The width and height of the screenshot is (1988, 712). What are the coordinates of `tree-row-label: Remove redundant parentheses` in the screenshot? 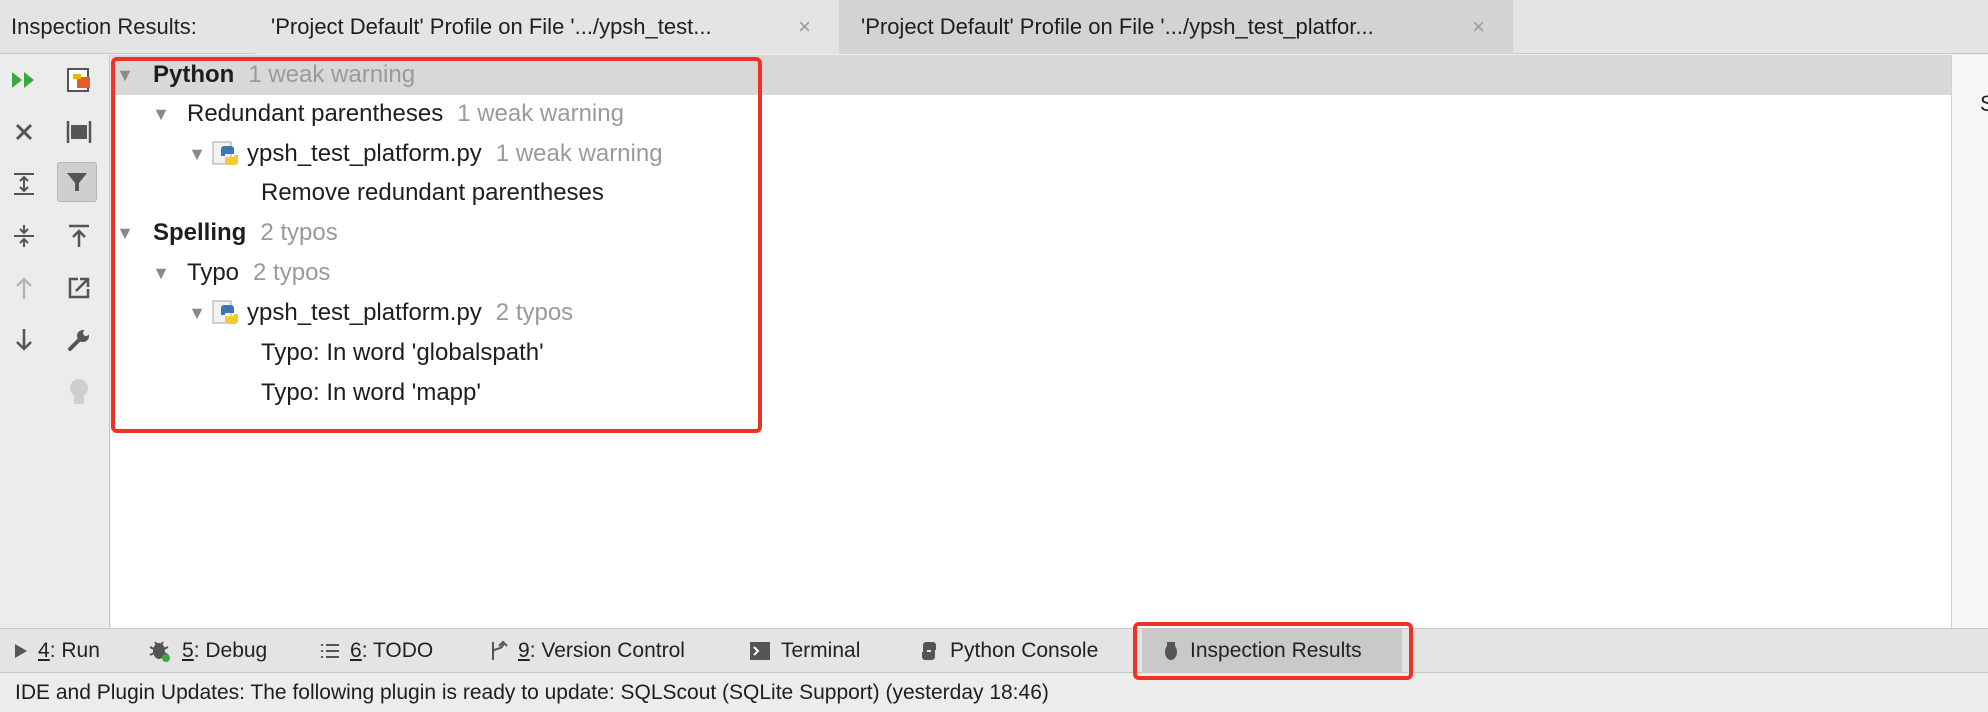 It's located at (432, 192).